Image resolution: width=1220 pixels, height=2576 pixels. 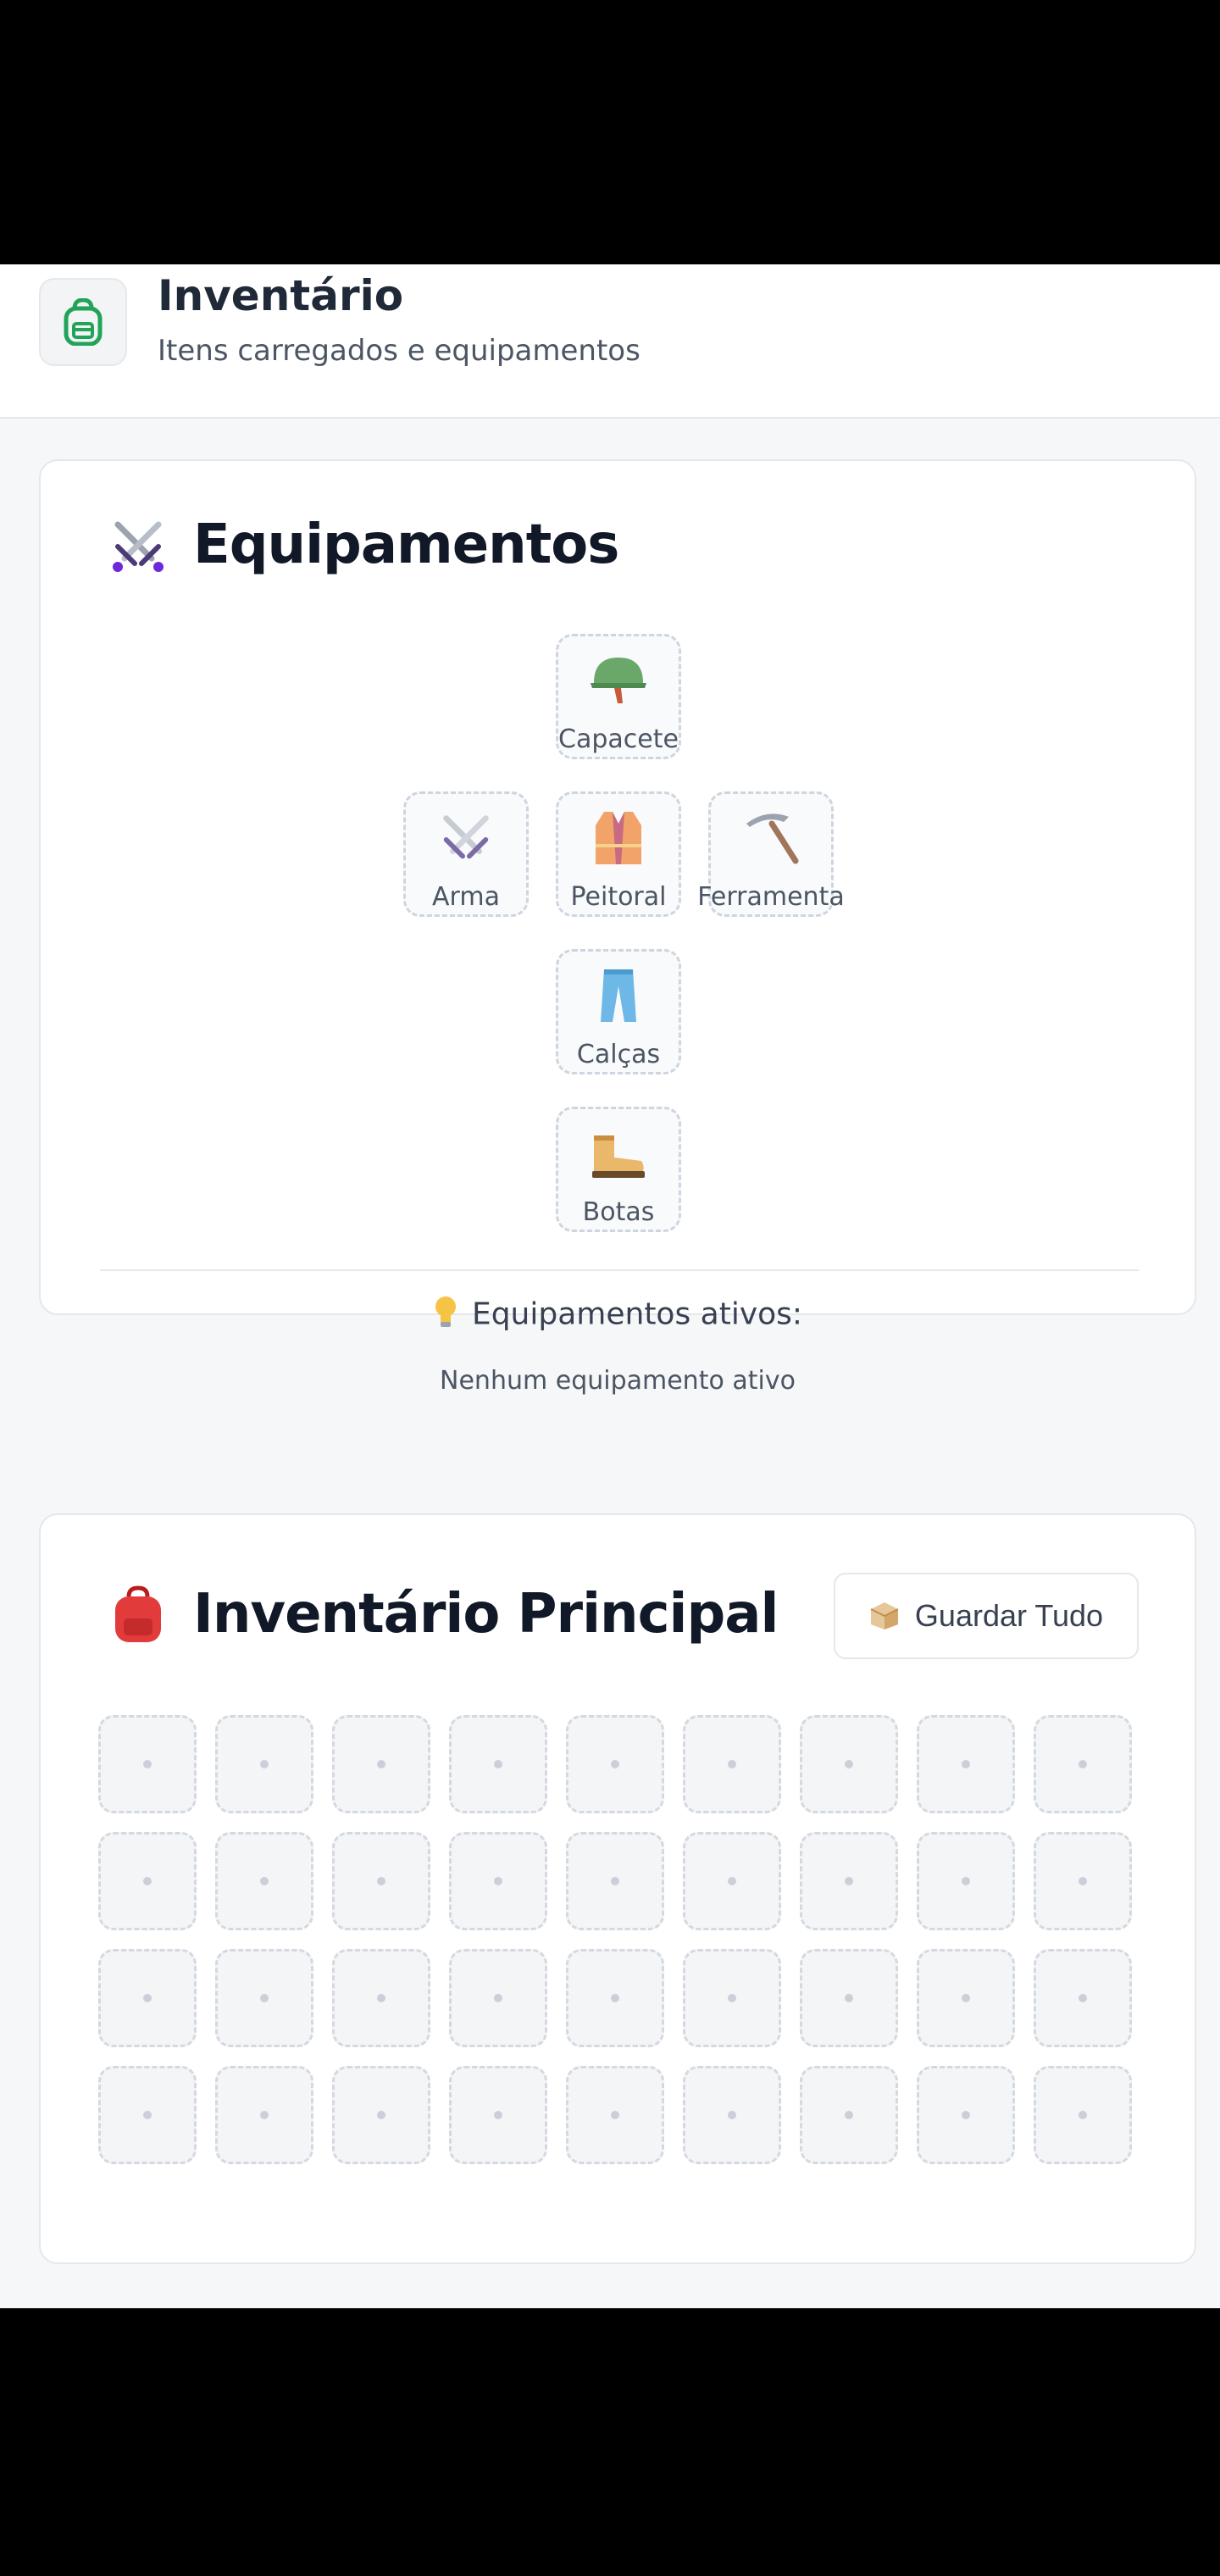 I want to click on equip-slot-boots: Botas, so click(x=618, y=1169).